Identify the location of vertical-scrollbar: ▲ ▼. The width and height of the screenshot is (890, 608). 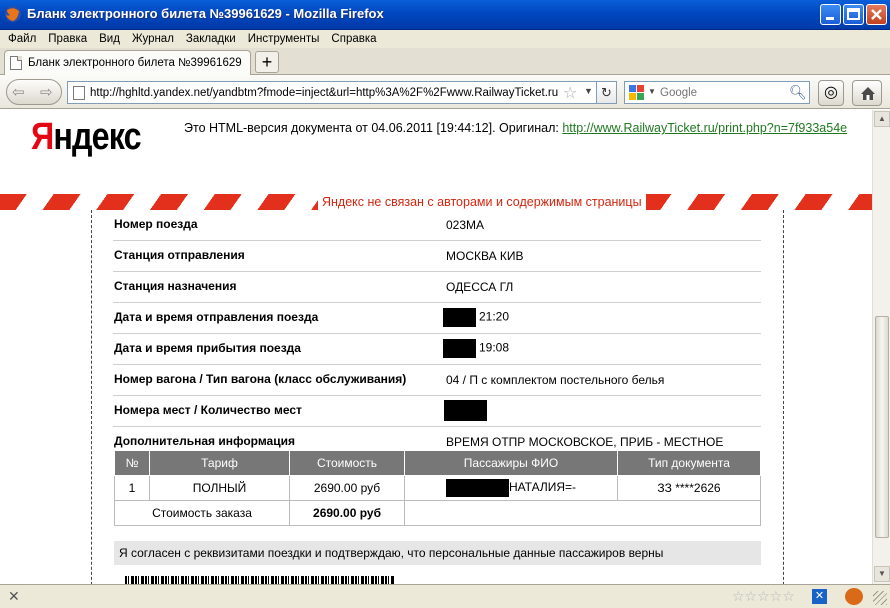
(881, 347).